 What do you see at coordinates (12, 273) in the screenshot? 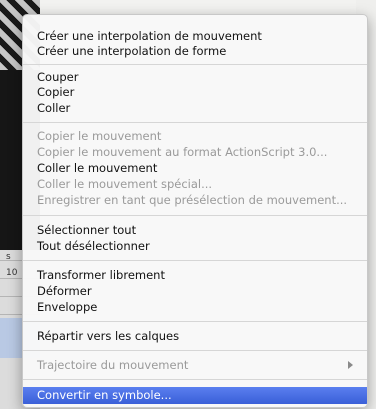
I see `timeline-frame-number: 10` at bounding box center [12, 273].